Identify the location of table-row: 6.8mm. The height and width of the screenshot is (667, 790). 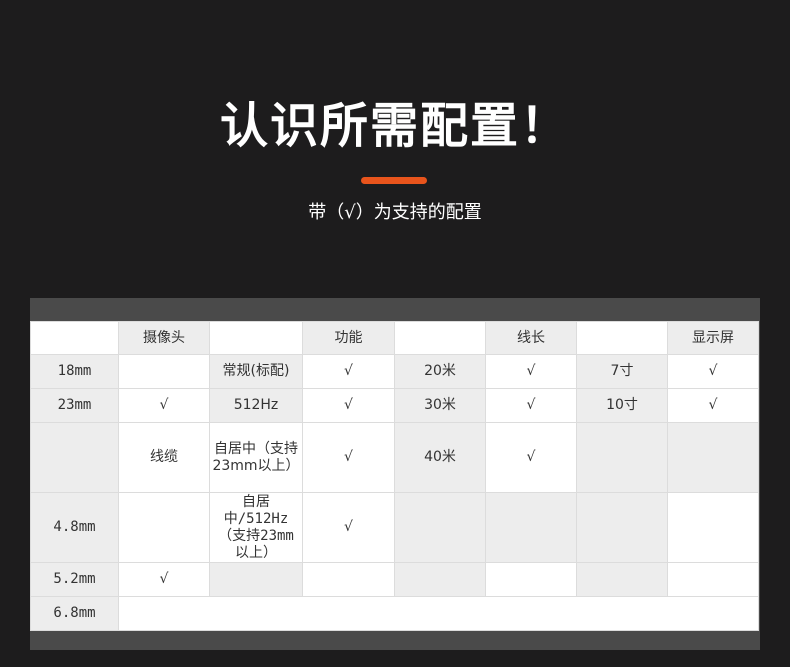
(394, 613).